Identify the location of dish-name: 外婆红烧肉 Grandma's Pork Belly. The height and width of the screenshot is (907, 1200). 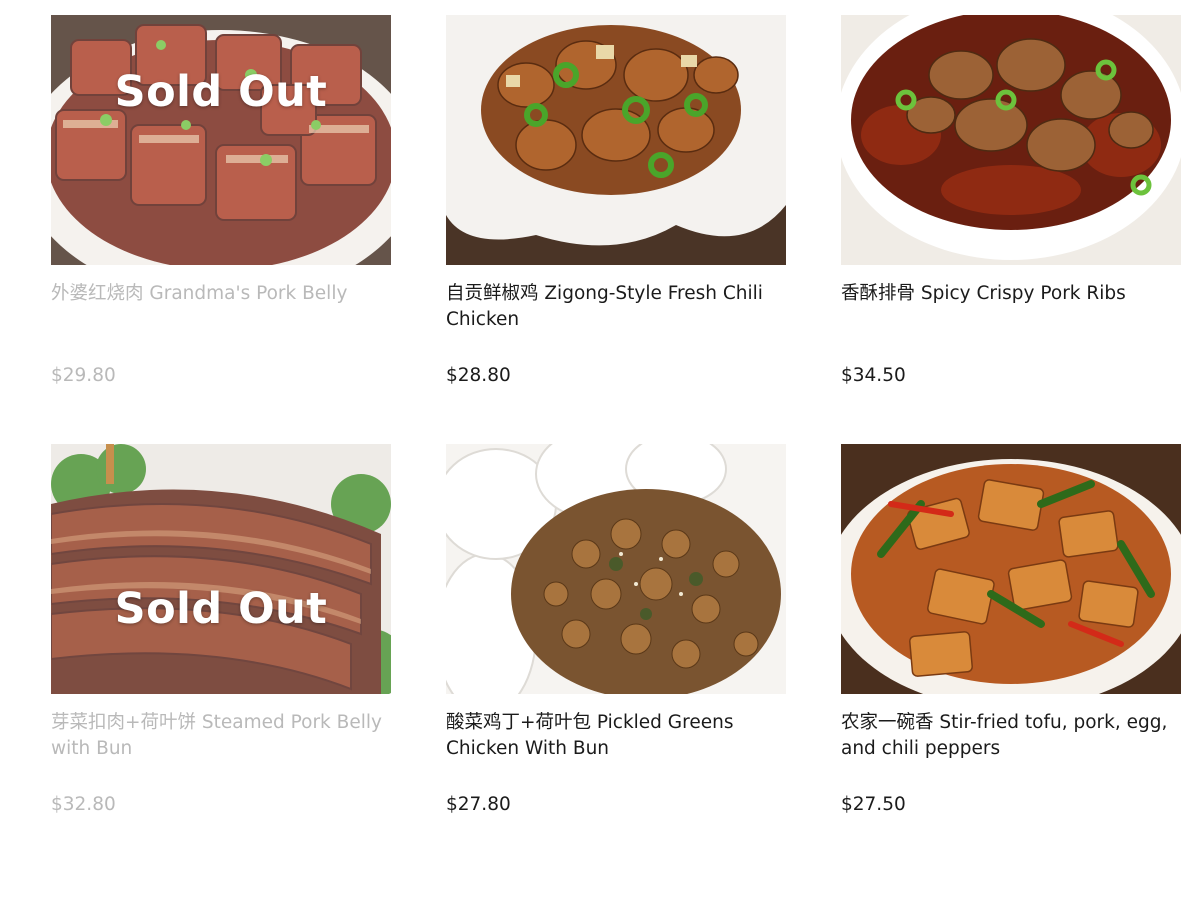
(223, 294).